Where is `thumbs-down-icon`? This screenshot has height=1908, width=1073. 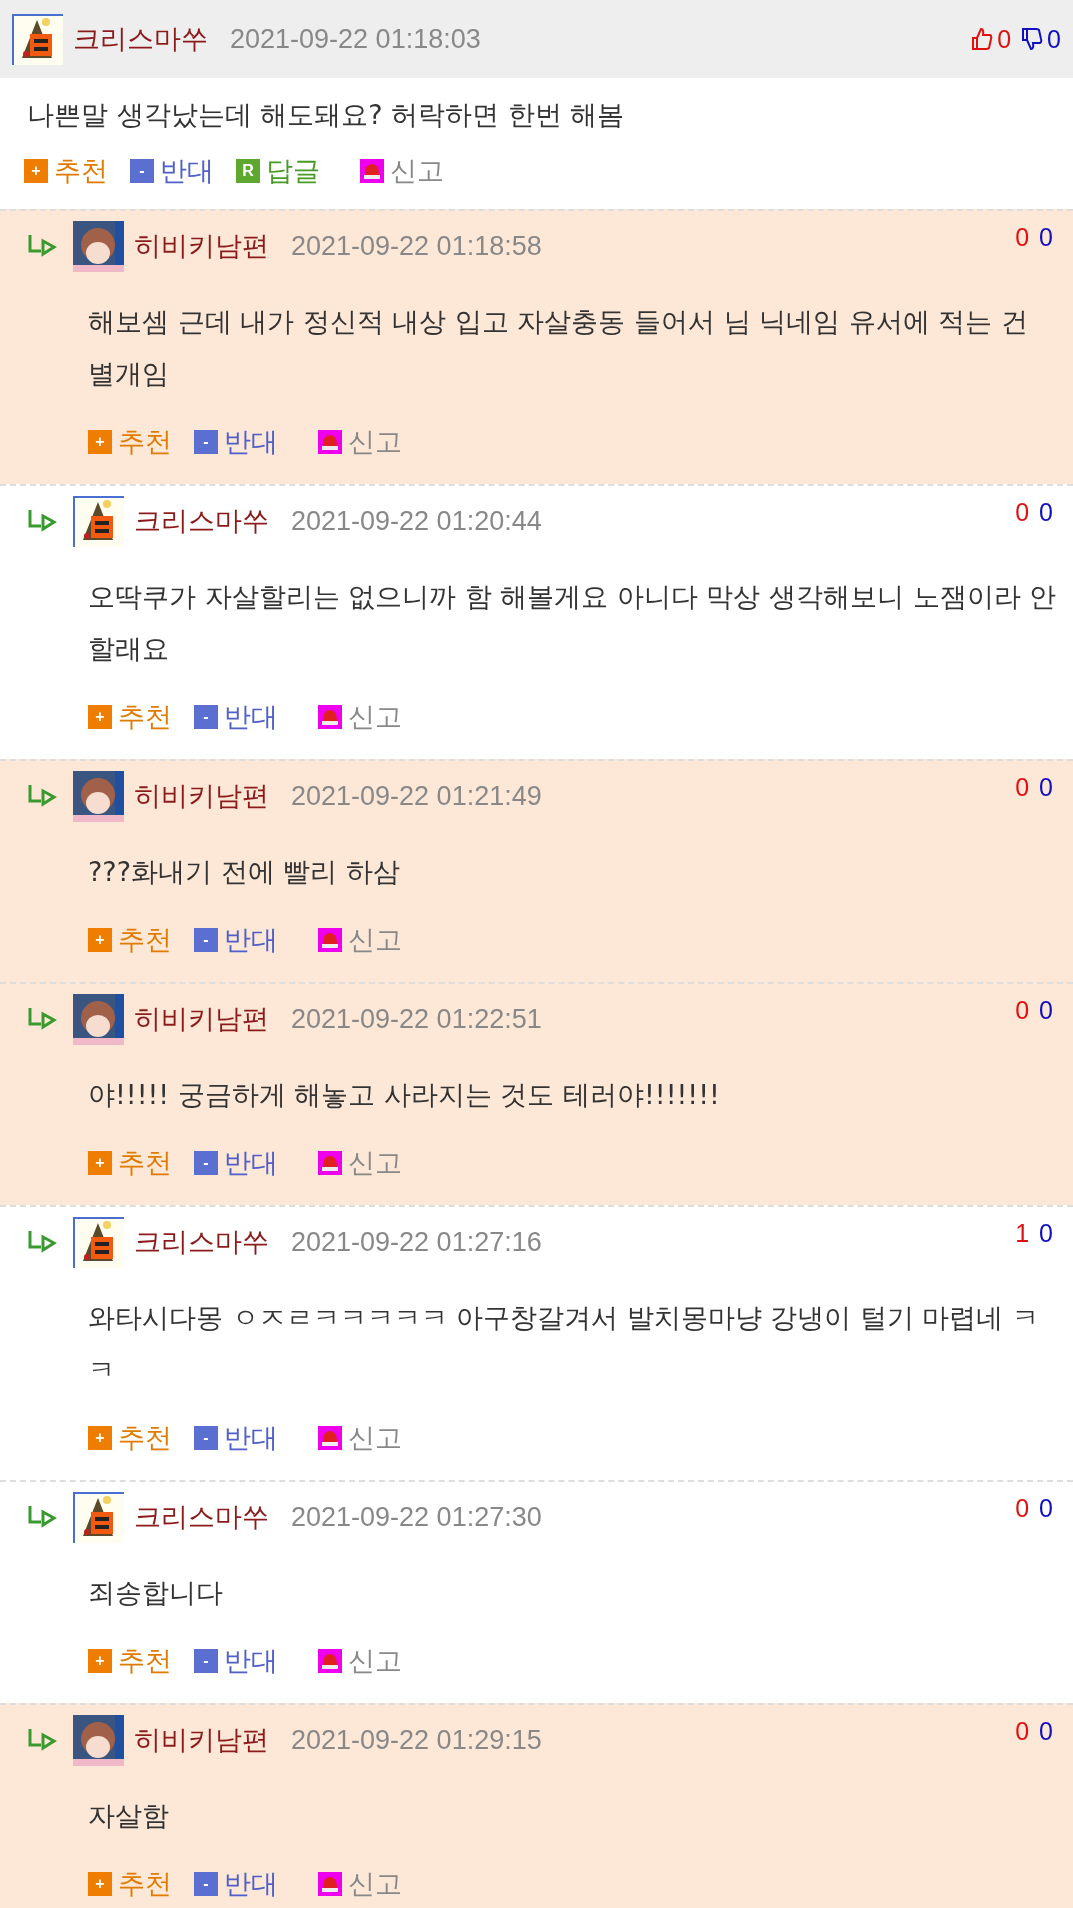 thumbs-down-icon is located at coordinates (1032, 39).